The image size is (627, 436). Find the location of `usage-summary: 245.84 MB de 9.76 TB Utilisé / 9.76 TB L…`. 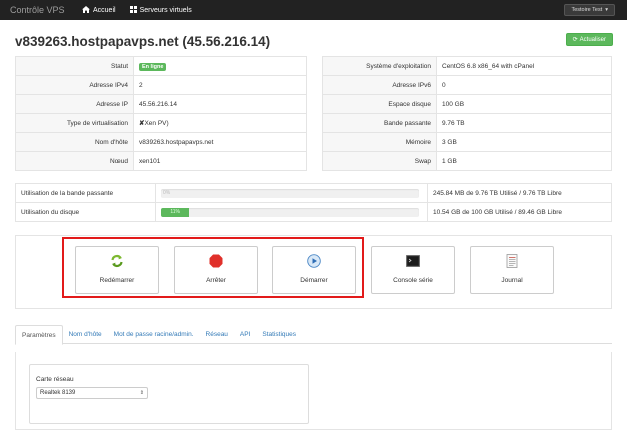

usage-summary: 245.84 MB de 9.76 TB Utilisé / 9.76 TB L… is located at coordinates (519, 193).